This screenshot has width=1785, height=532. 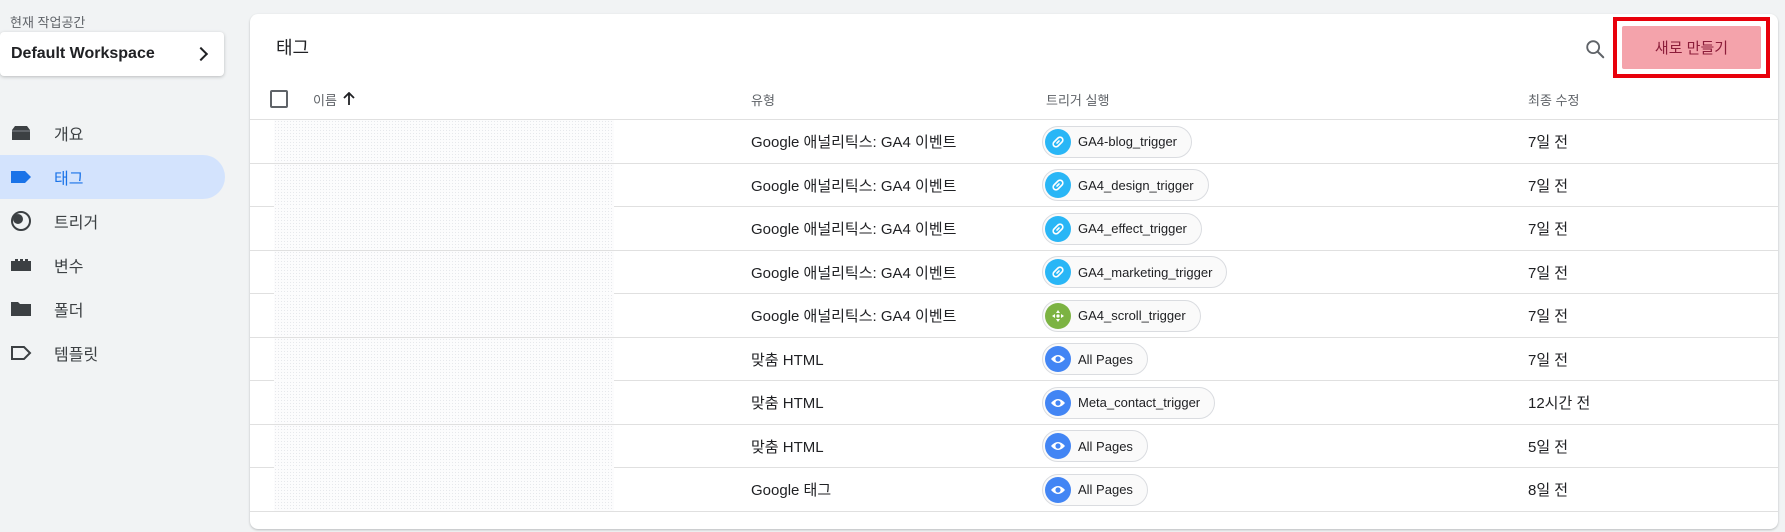 What do you see at coordinates (1077, 99) in the screenshot?
I see `column-trigger: 트리거 실행` at bounding box center [1077, 99].